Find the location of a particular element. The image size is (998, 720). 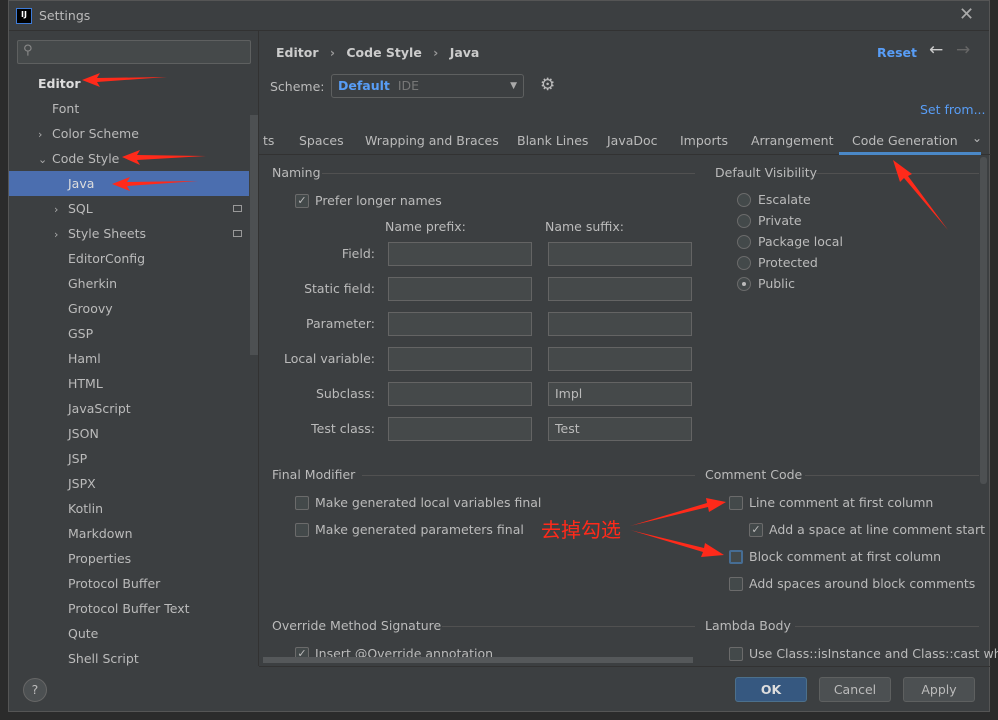

annotation-text: 去掉勾选 is located at coordinates (581, 530).